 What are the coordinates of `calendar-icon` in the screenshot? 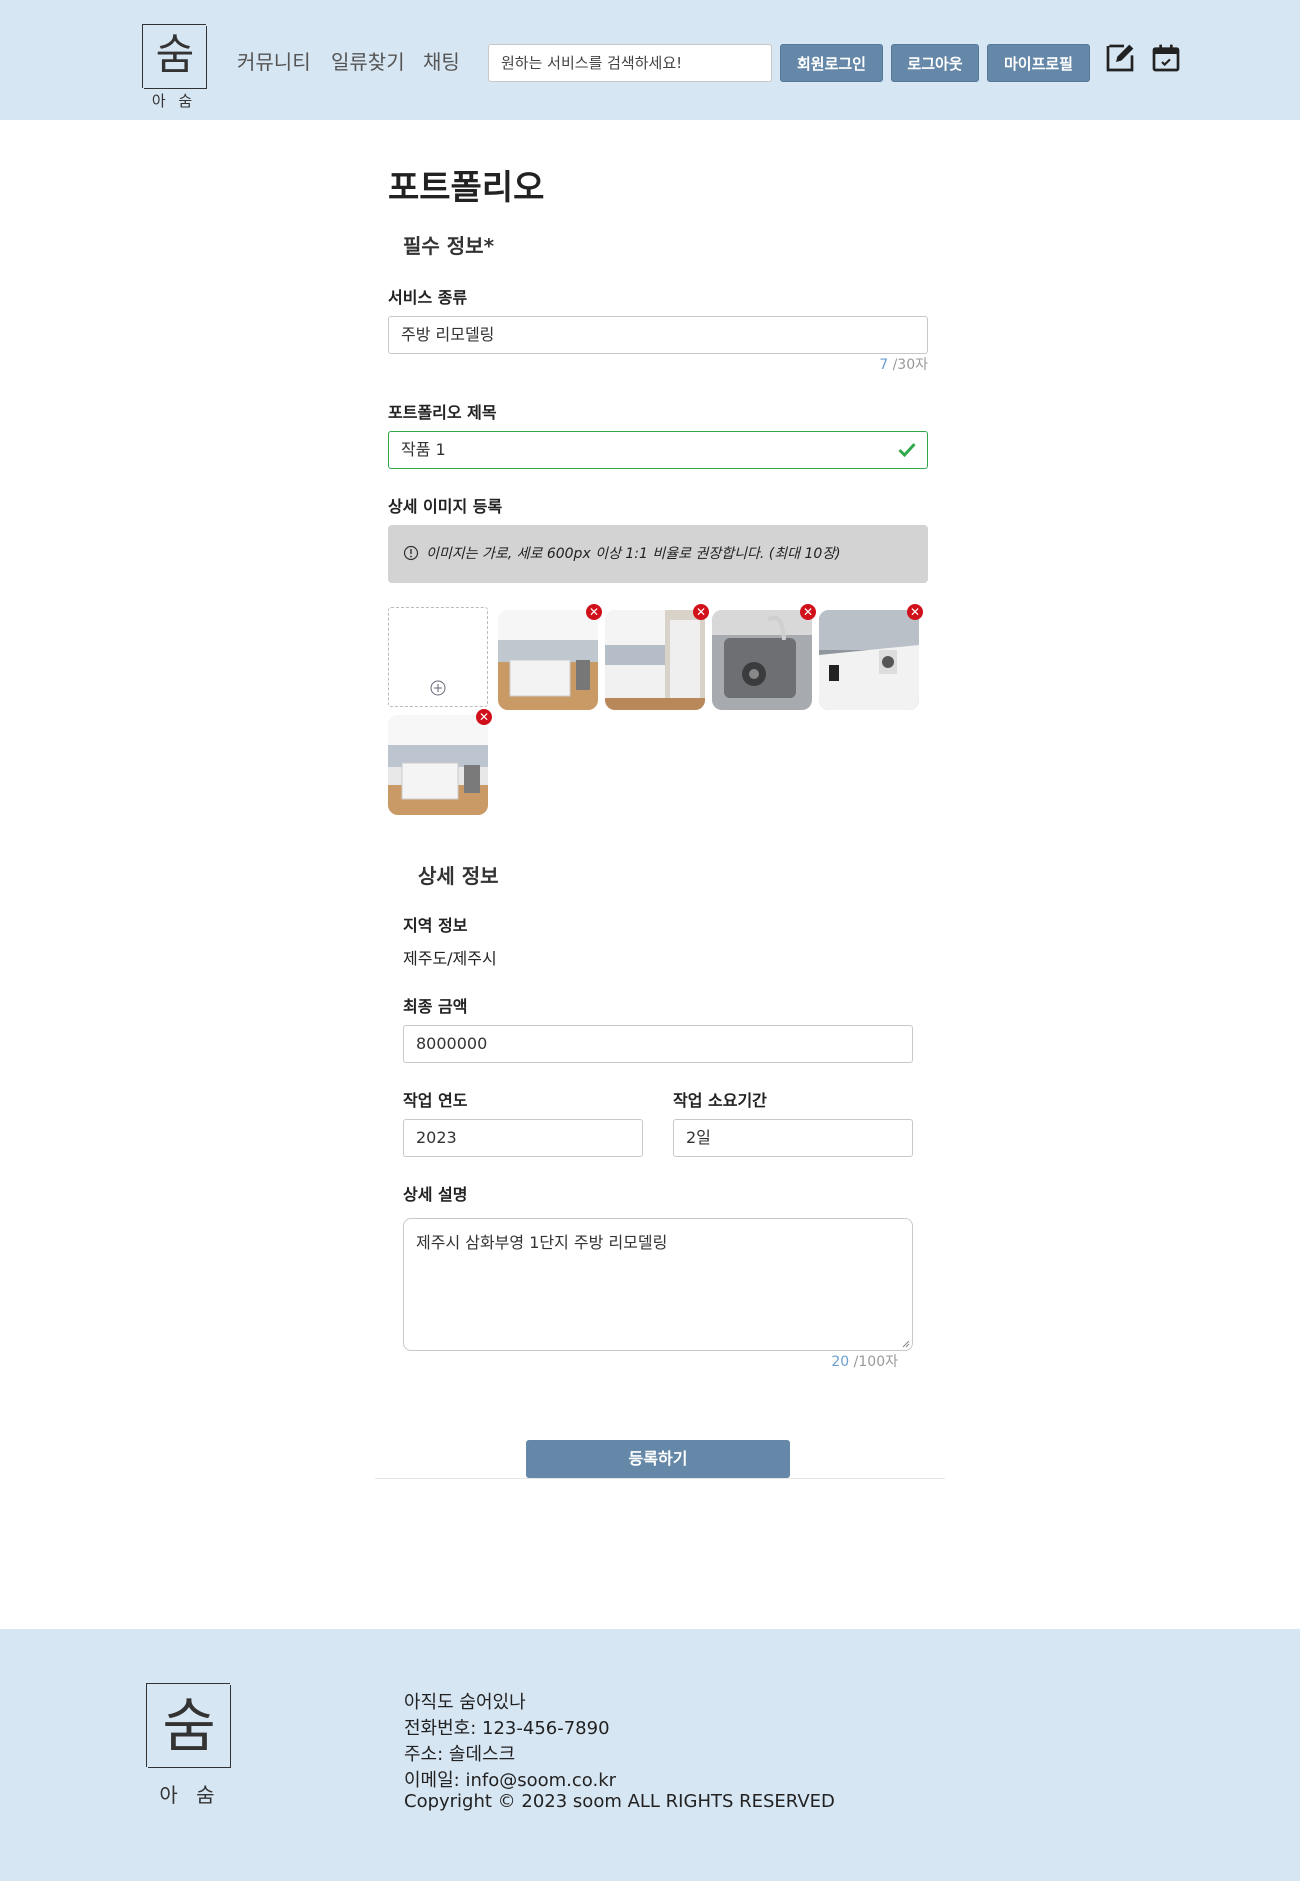 It's located at (1166, 58).